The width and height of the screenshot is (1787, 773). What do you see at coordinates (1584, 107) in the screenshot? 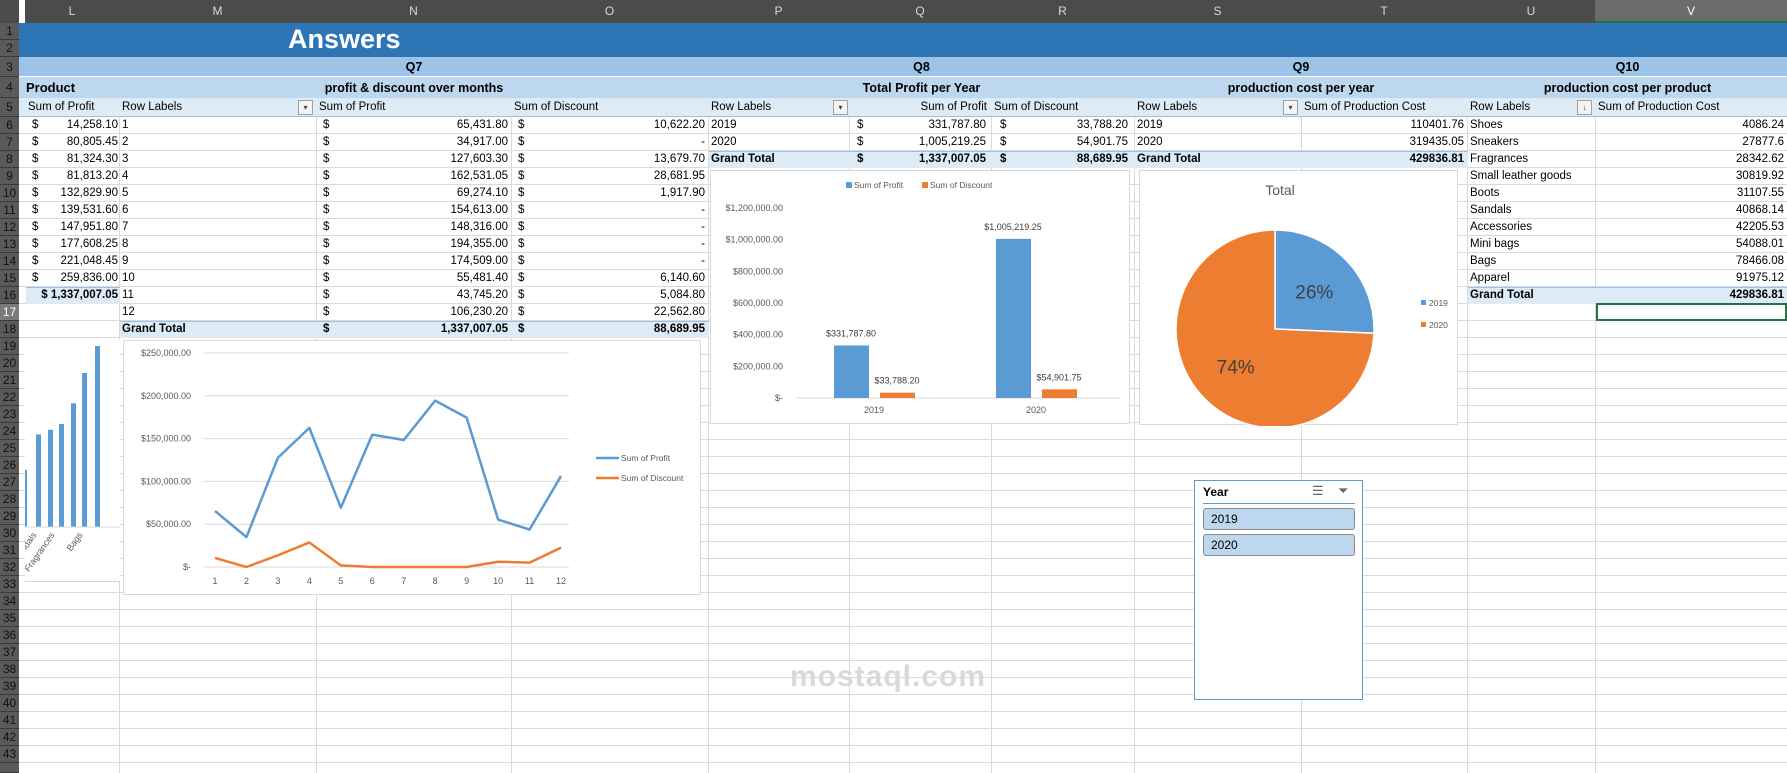
I see `q10-sort-dropdown: ↓` at bounding box center [1584, 107].